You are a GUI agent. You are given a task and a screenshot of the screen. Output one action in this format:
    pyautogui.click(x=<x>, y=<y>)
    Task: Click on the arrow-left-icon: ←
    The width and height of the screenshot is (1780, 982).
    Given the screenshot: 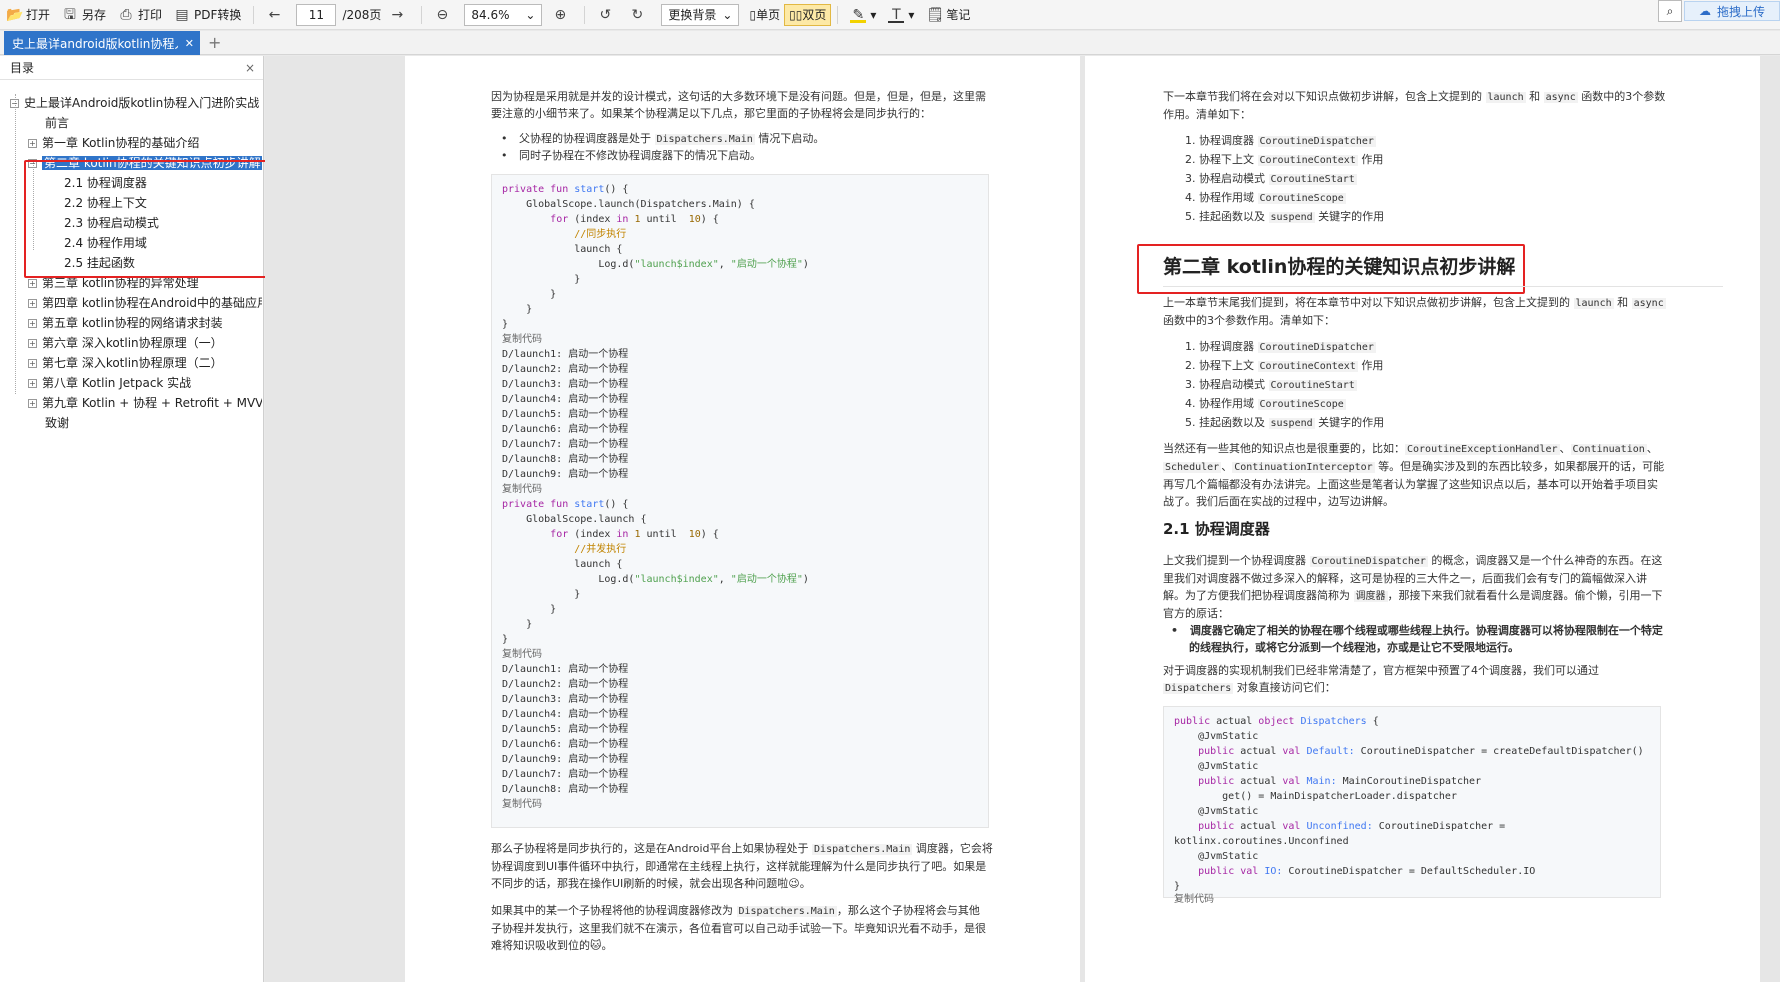 What is the action you would take?
    pyautogui.click(x=274, y=14)
    